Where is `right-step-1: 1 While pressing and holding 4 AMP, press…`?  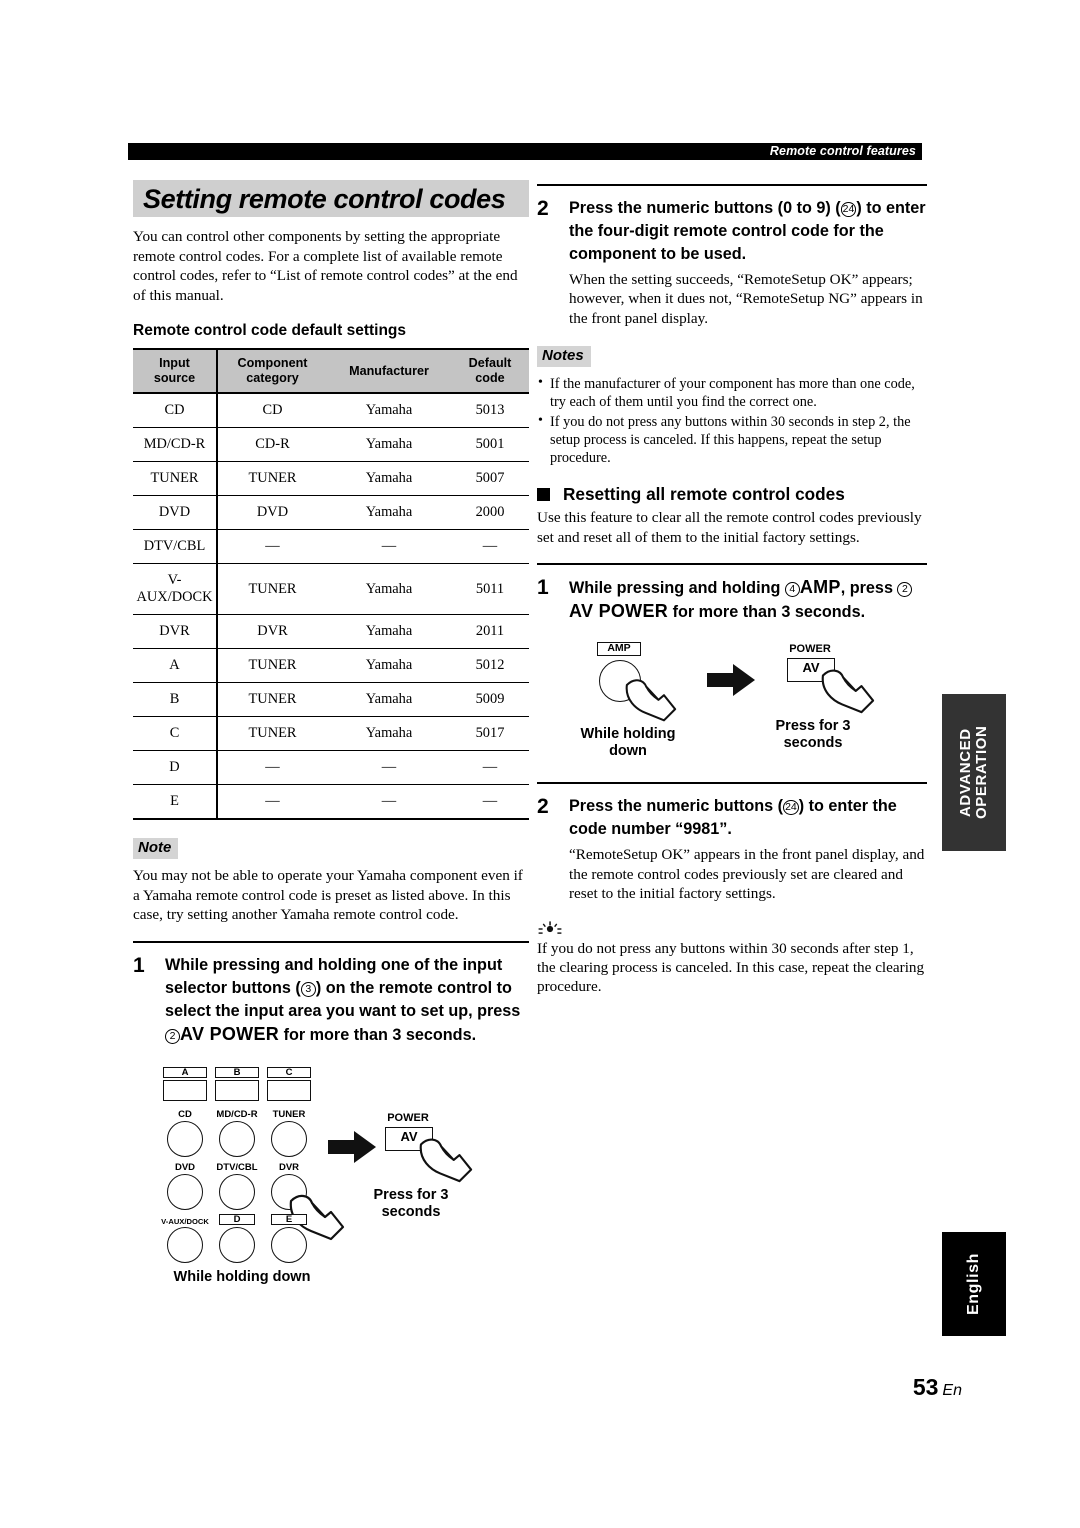
right-step-1: 1 While pressing and holding 4 AMP, press… is located at coordinates (732, 600).